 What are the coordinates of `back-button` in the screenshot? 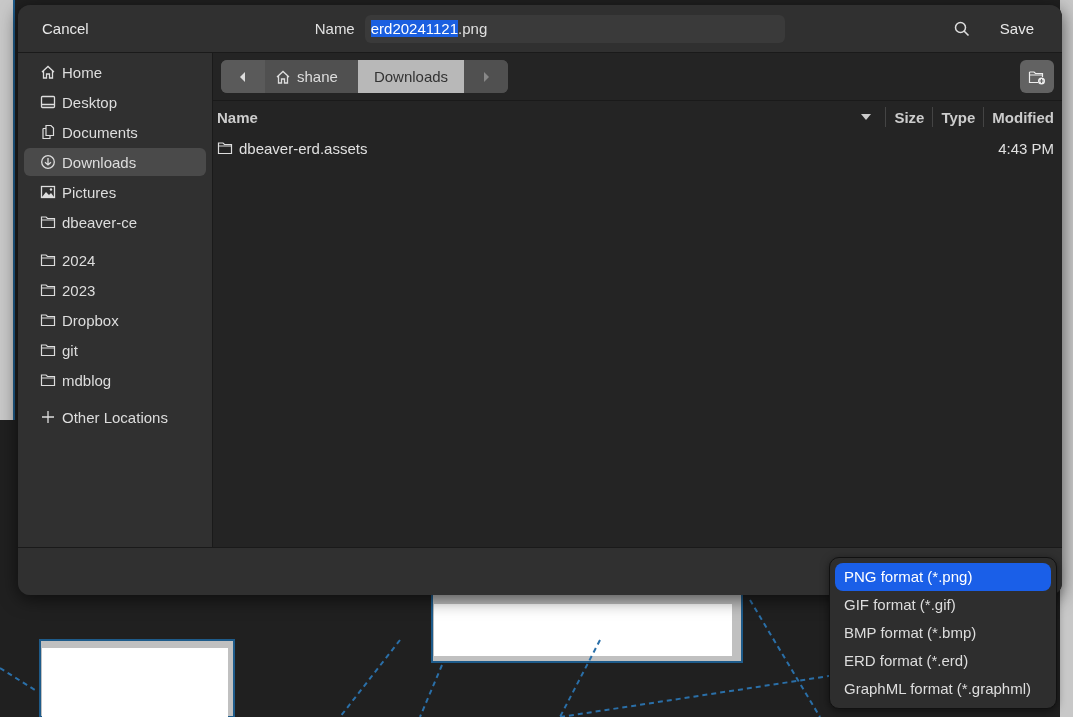 It's located at (243, 76).